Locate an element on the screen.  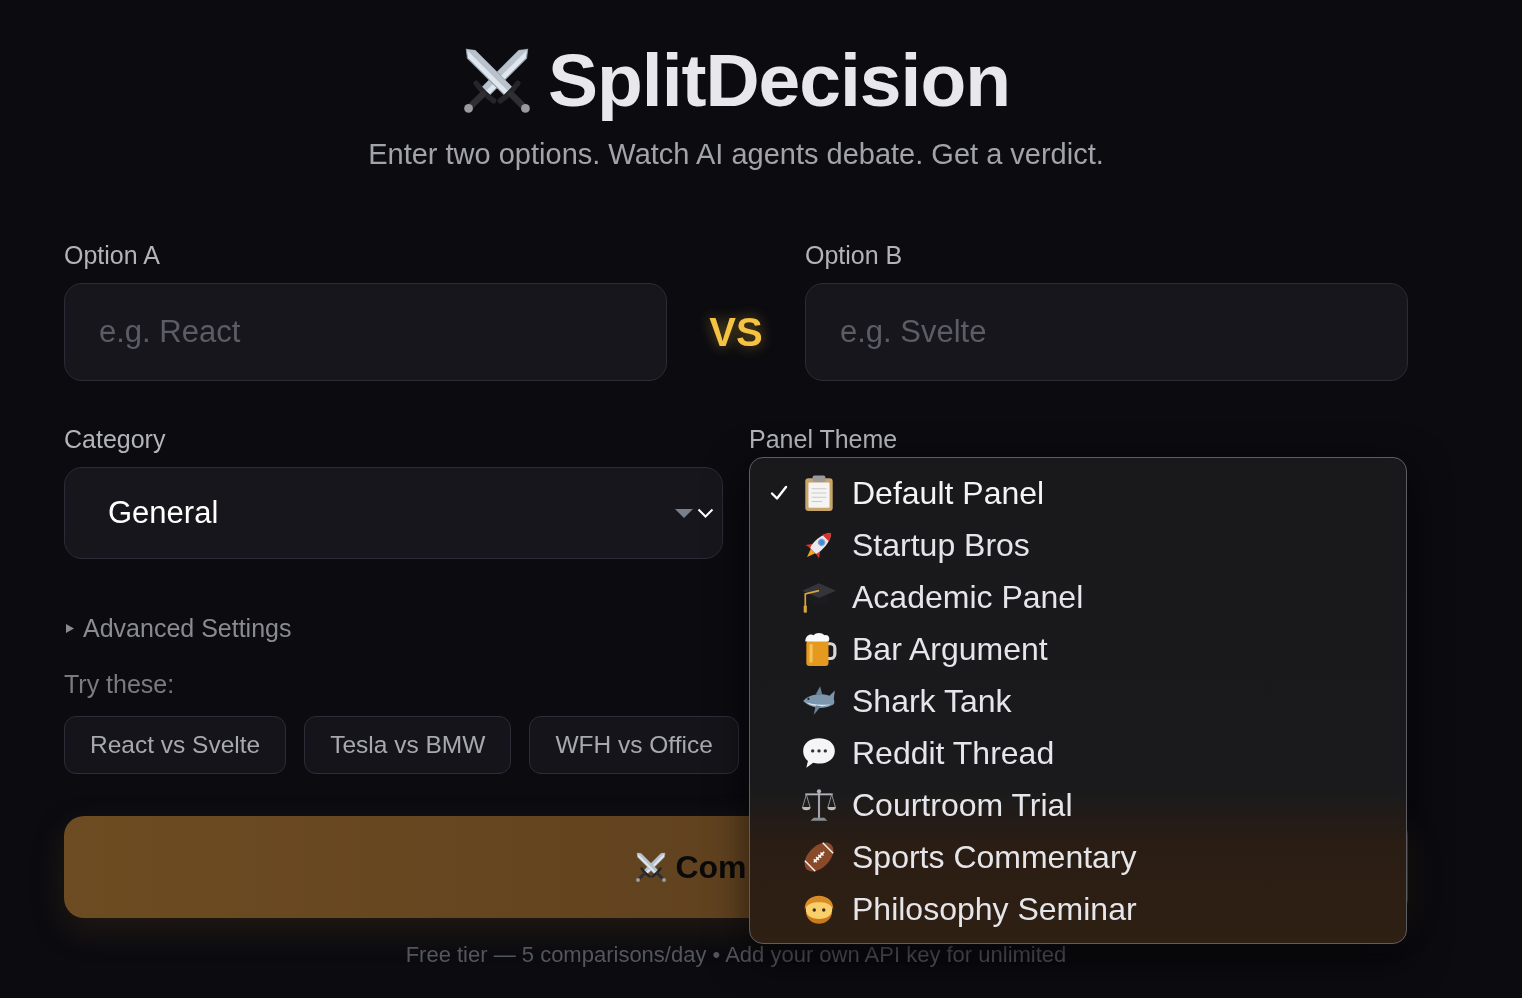
versus-label: VS is located at coordinates (736, 332).